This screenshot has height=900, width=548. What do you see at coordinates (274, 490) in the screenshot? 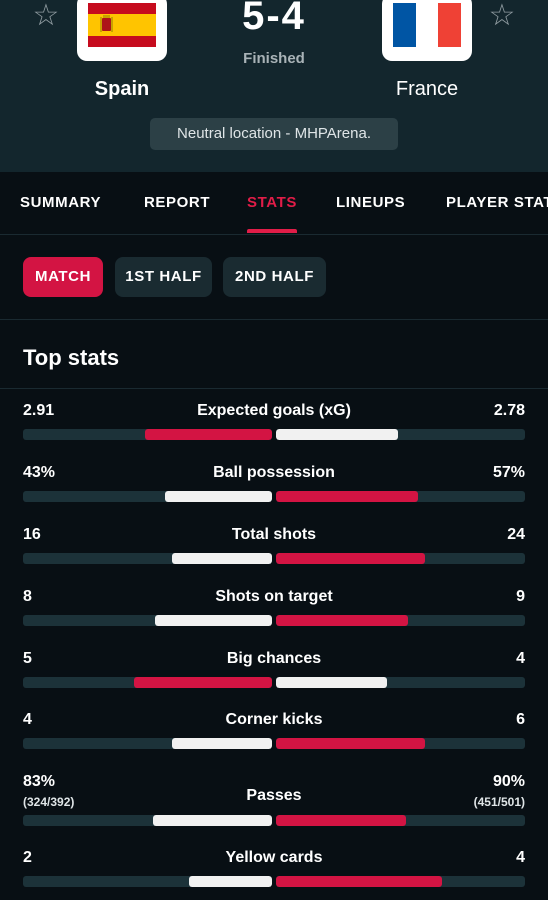
I see `stat-row: 43% Ball possession 57%` at bounding box center [274, 490].